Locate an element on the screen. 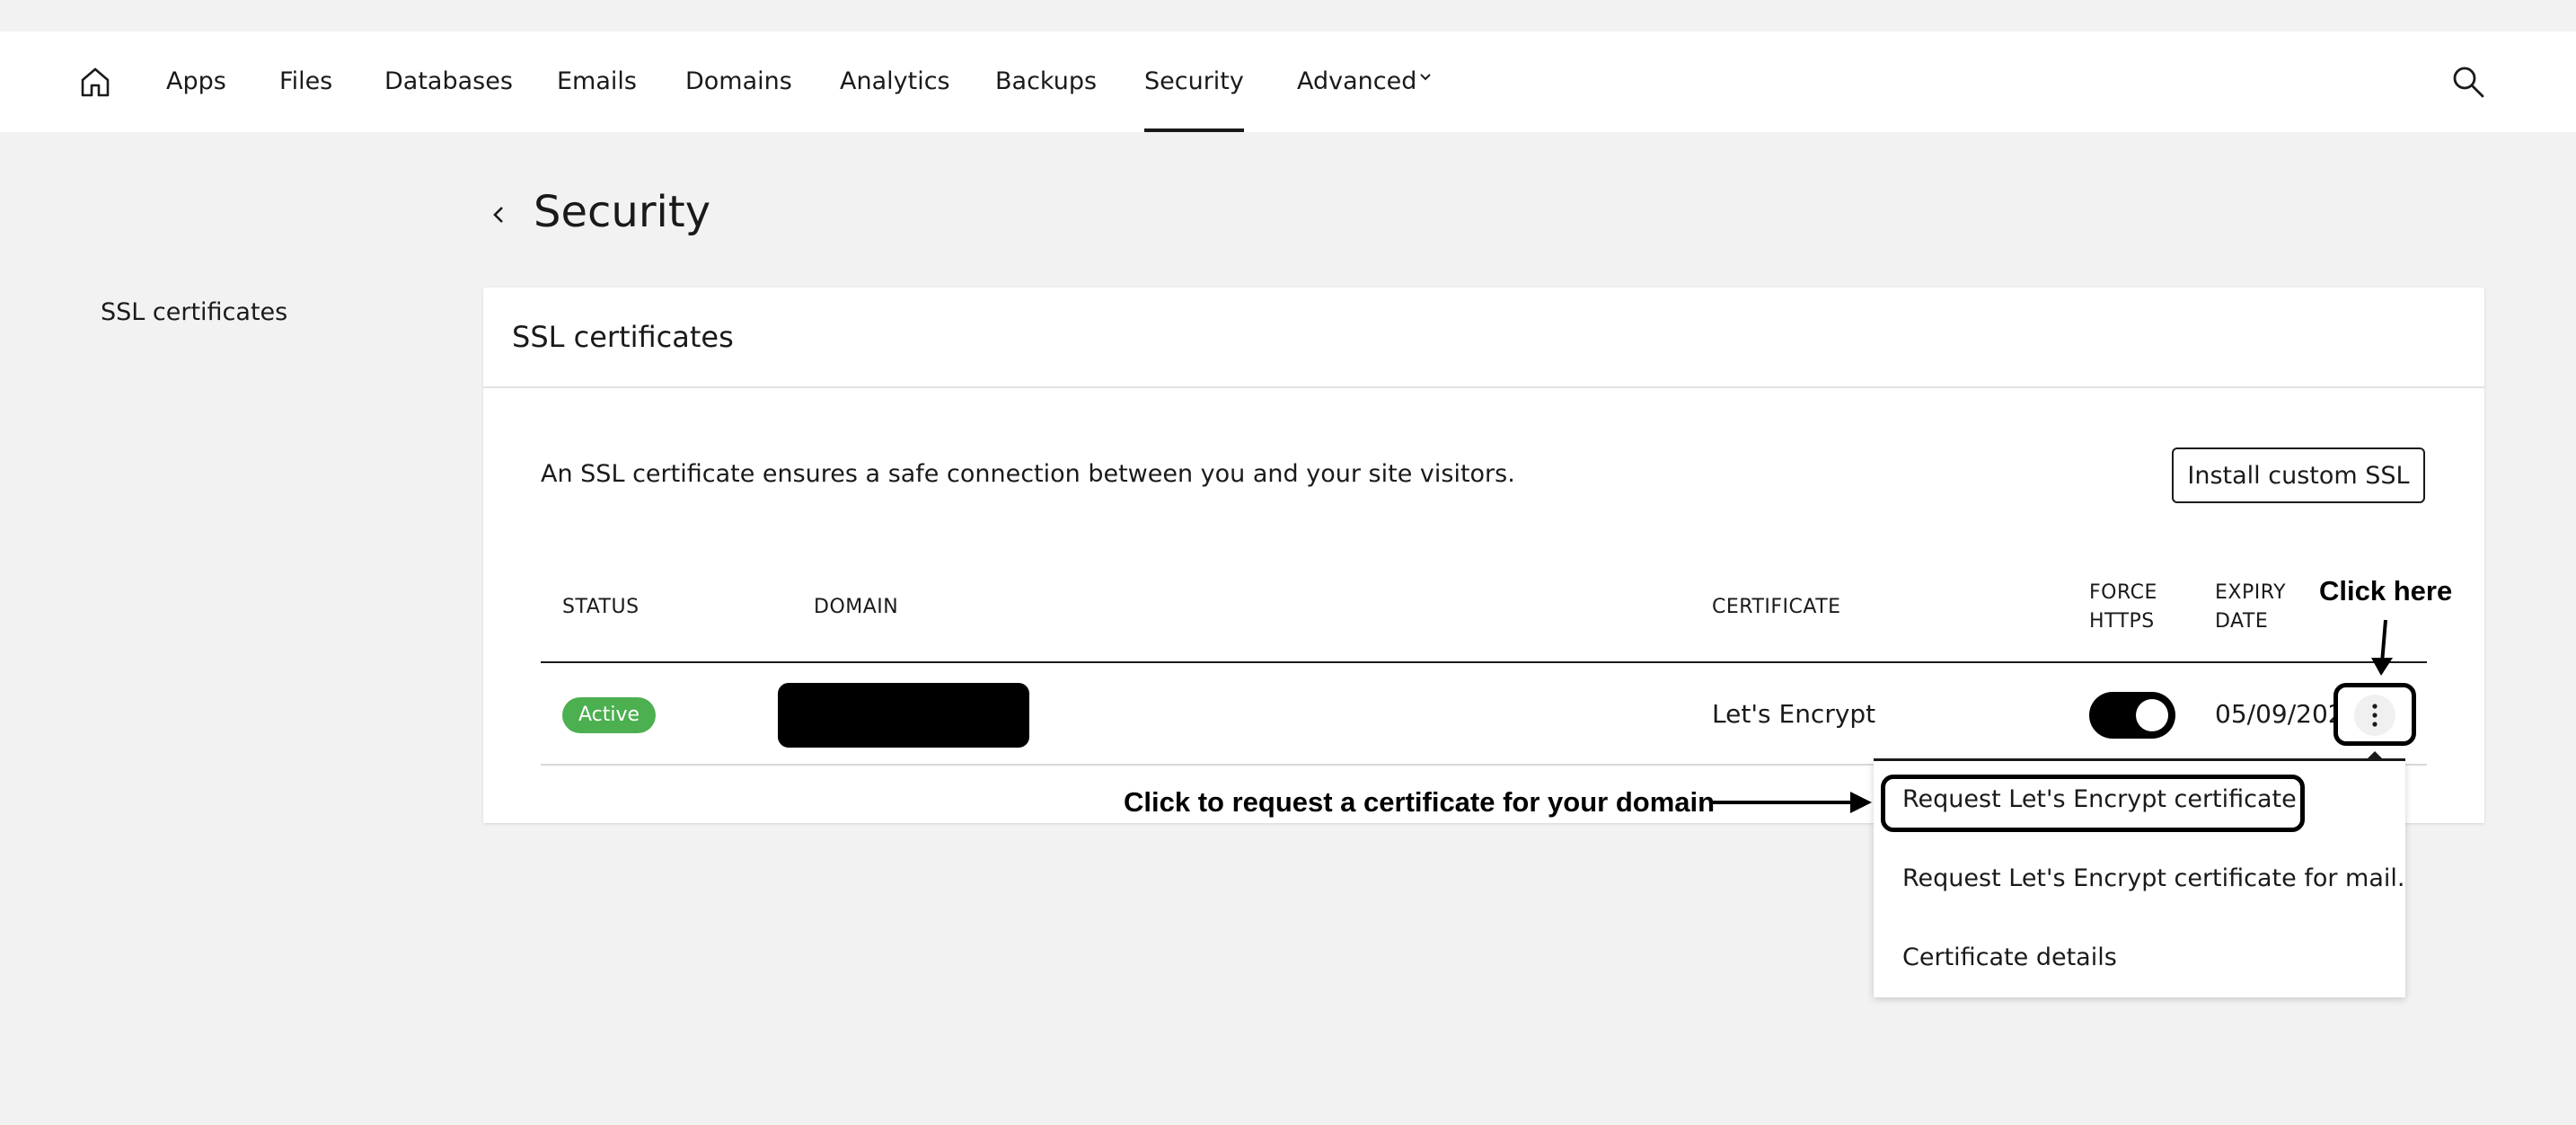 This screenshot has width=2576, height=1125. column-header-status: STATUS is located at coordinates (601, 607).